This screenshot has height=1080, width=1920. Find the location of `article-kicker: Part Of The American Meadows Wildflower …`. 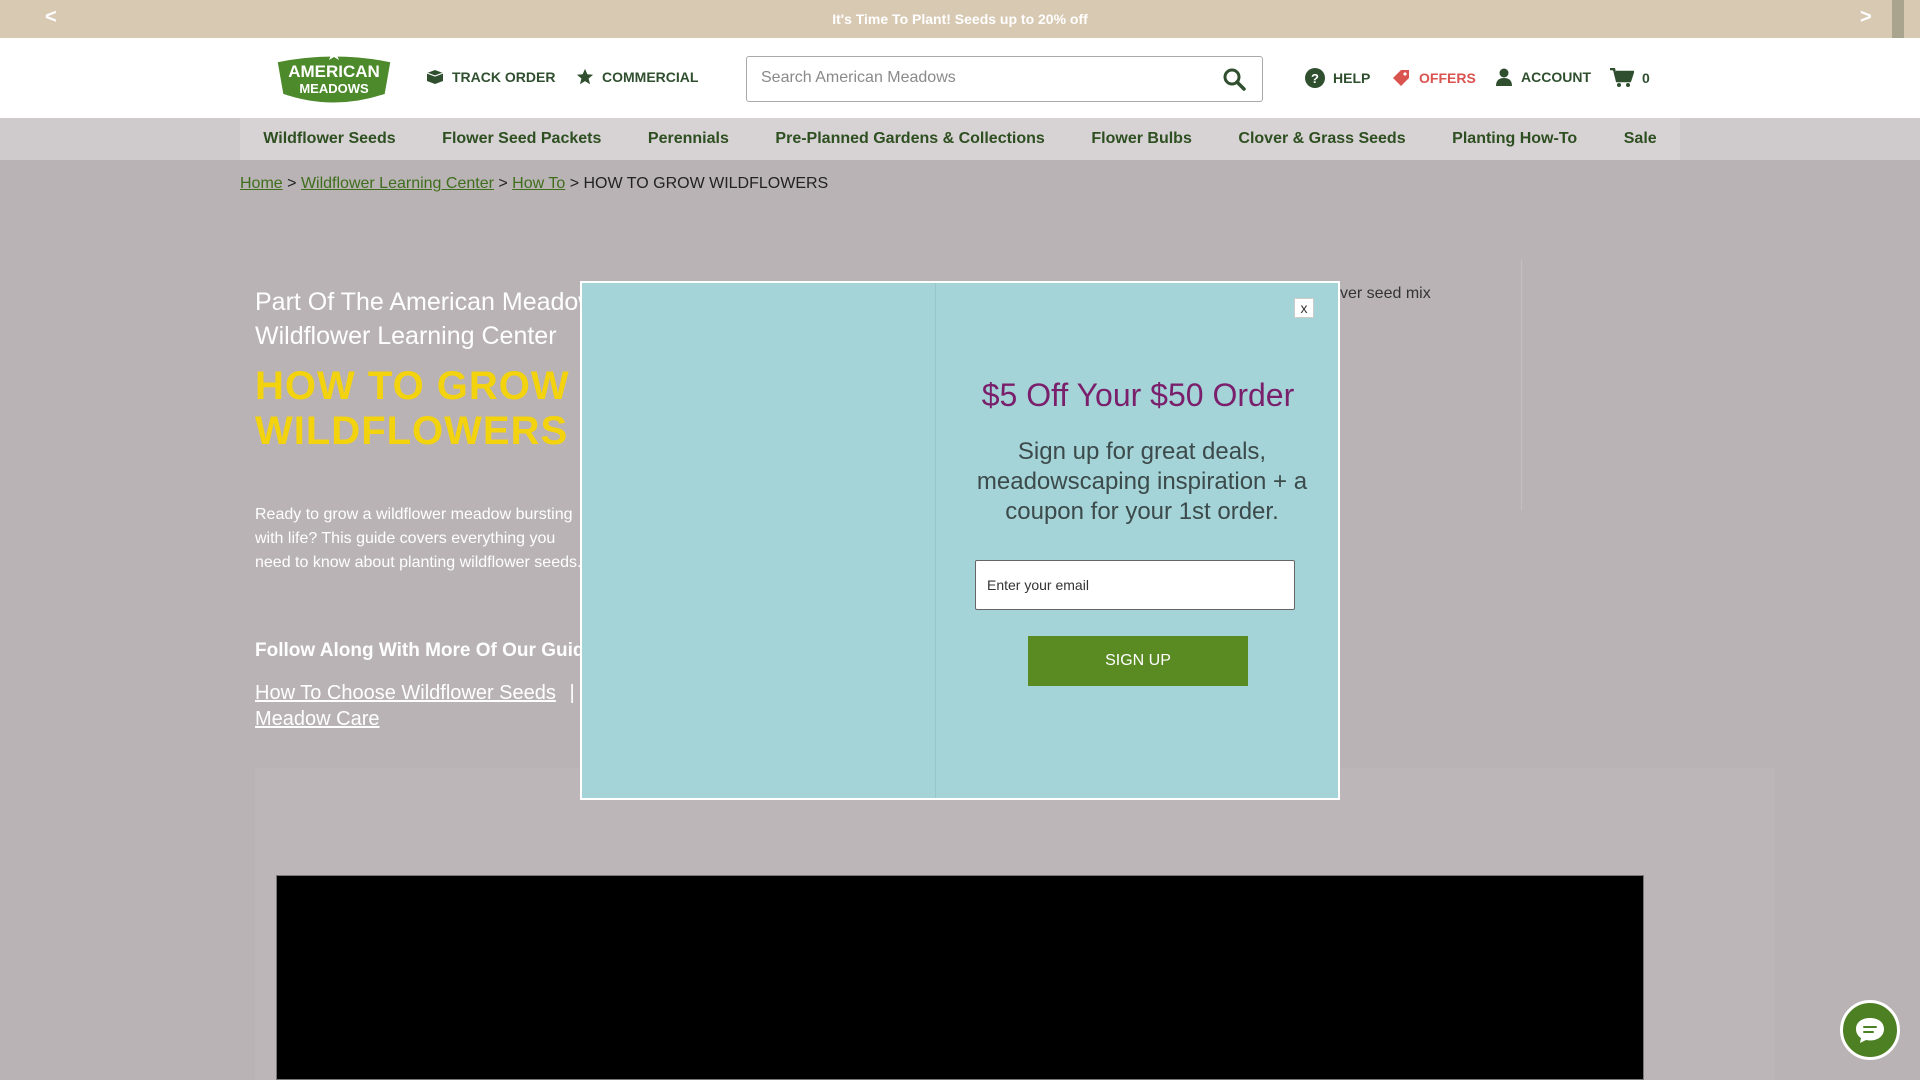

article-kicker: Part Of The American Meadows Wildflower … is located at coordinates (432, 319).